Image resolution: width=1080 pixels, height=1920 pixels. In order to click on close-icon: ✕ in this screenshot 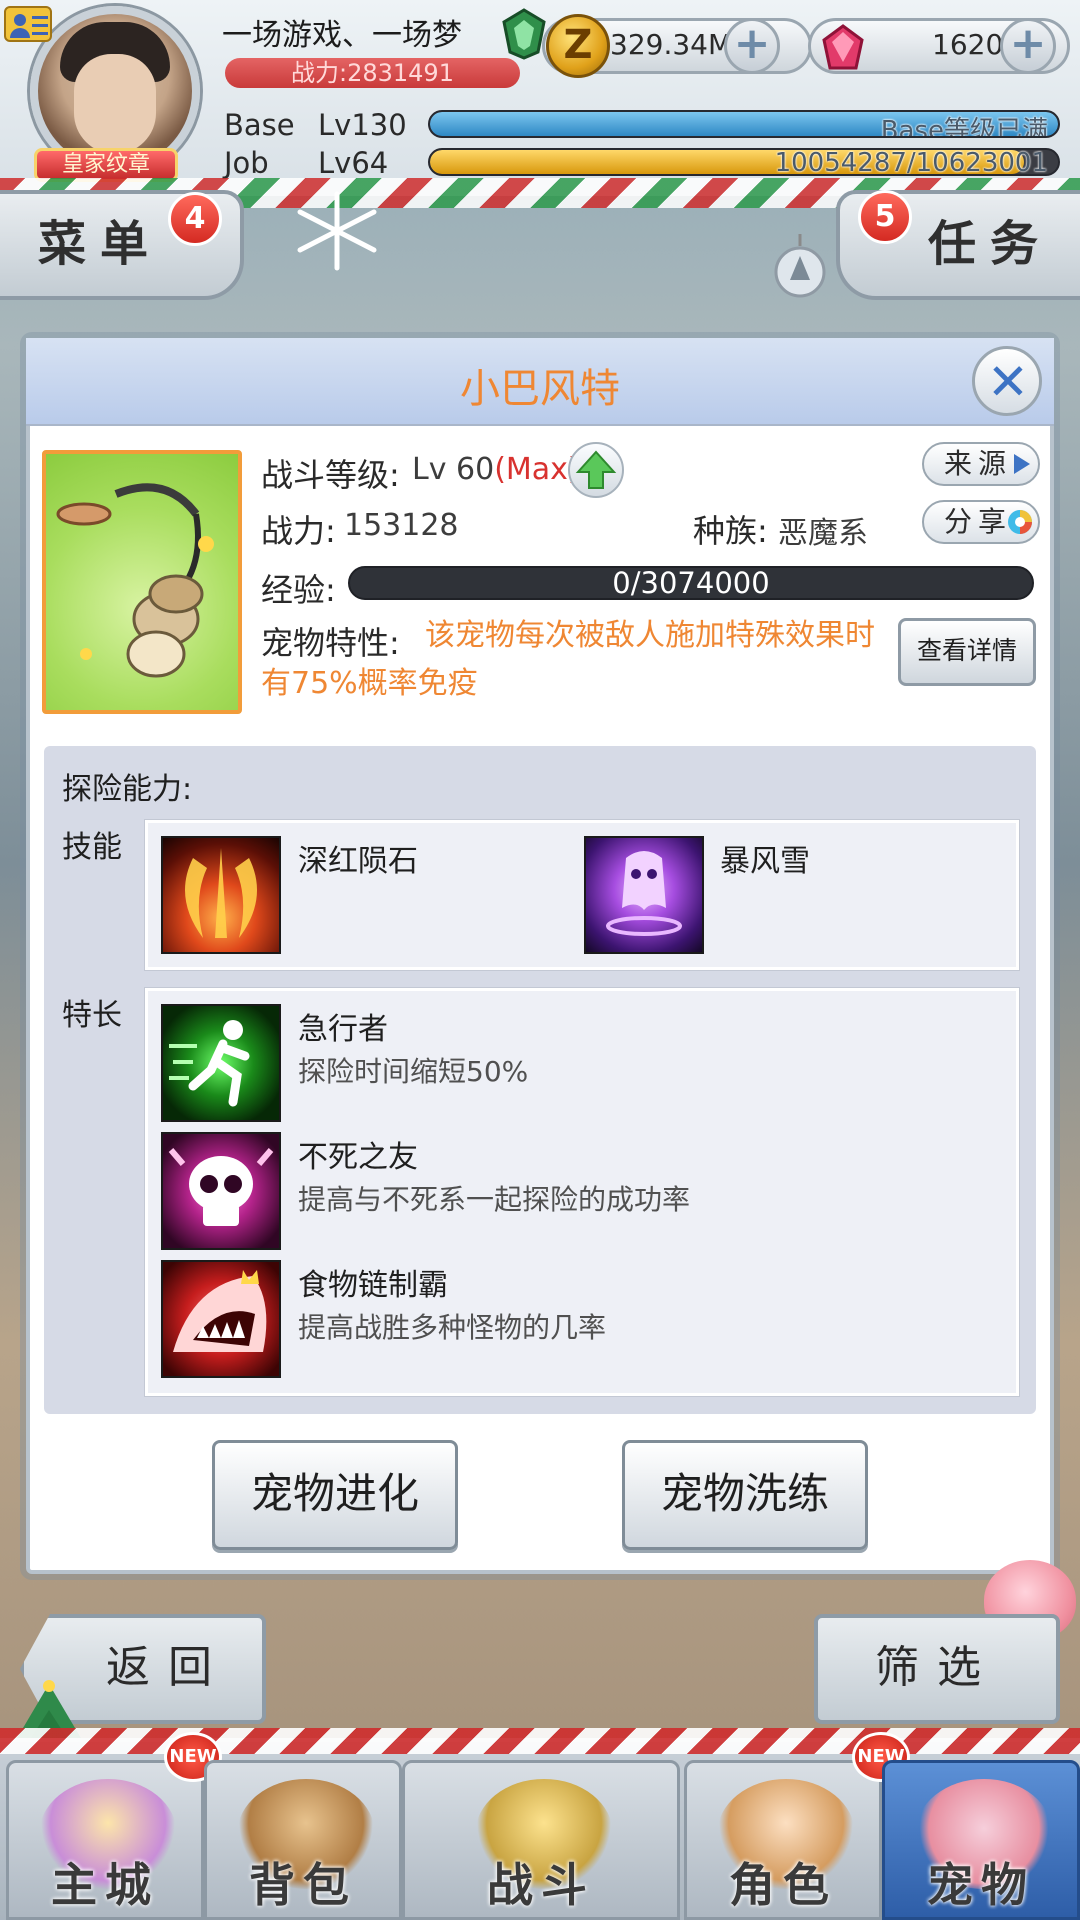, I will do `click(1008, 382)`.